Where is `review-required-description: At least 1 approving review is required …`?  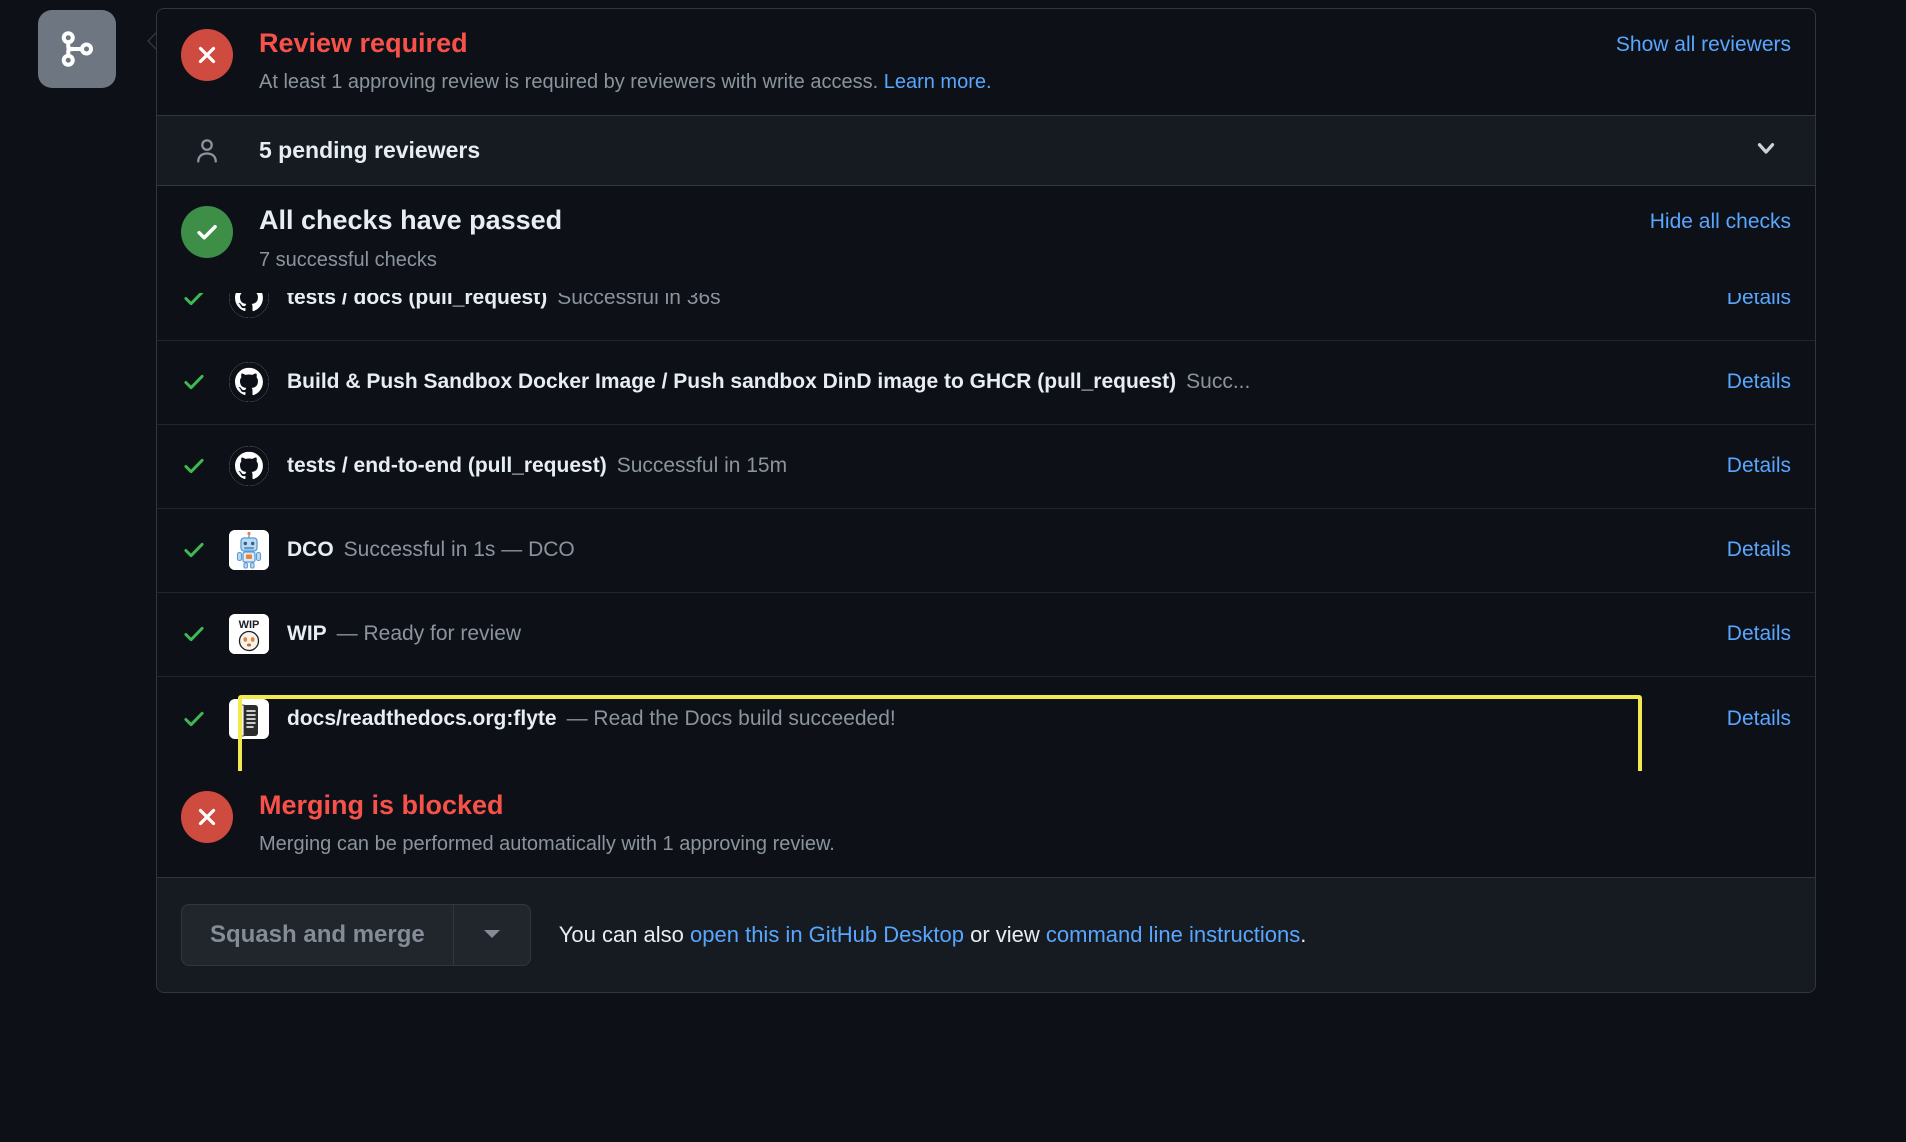 review-required-description: At least 1 approving review is required … is located at coordinates (925, 82).